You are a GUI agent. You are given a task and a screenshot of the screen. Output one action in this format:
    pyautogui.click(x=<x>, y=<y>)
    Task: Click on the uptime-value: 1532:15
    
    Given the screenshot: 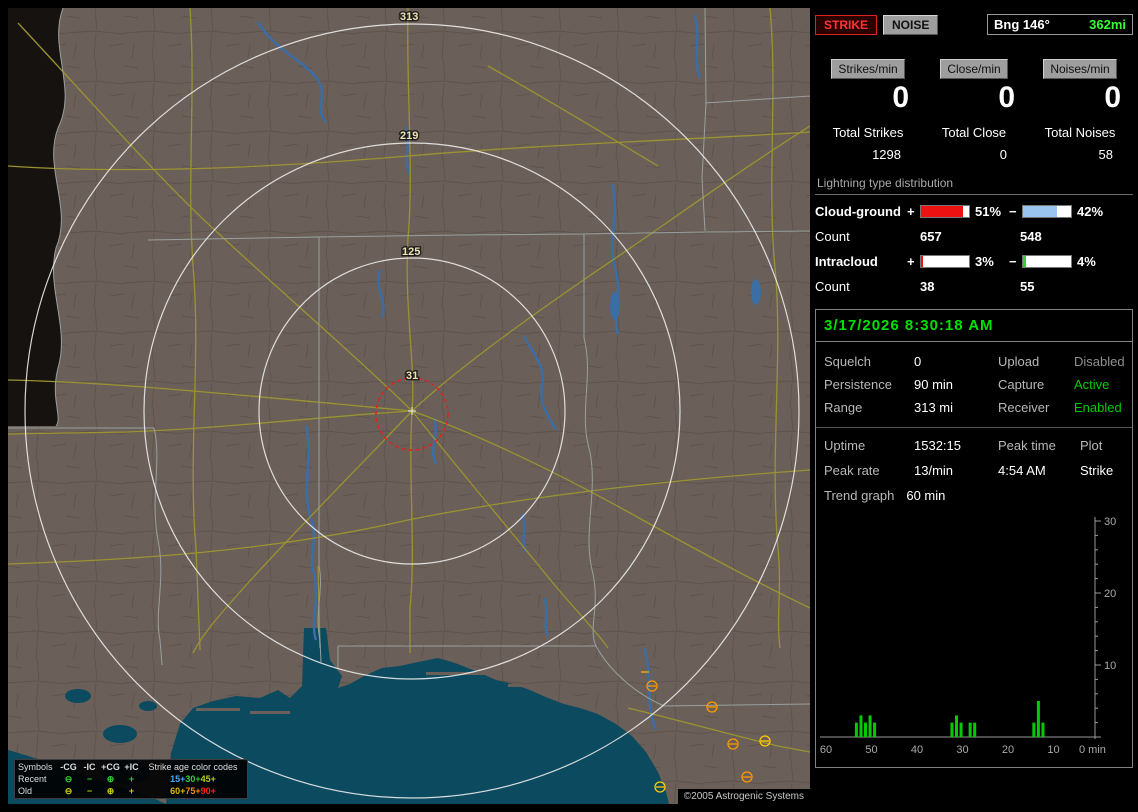 What is the action you would take?
    pyautogui.click(x=937, y=445)
    